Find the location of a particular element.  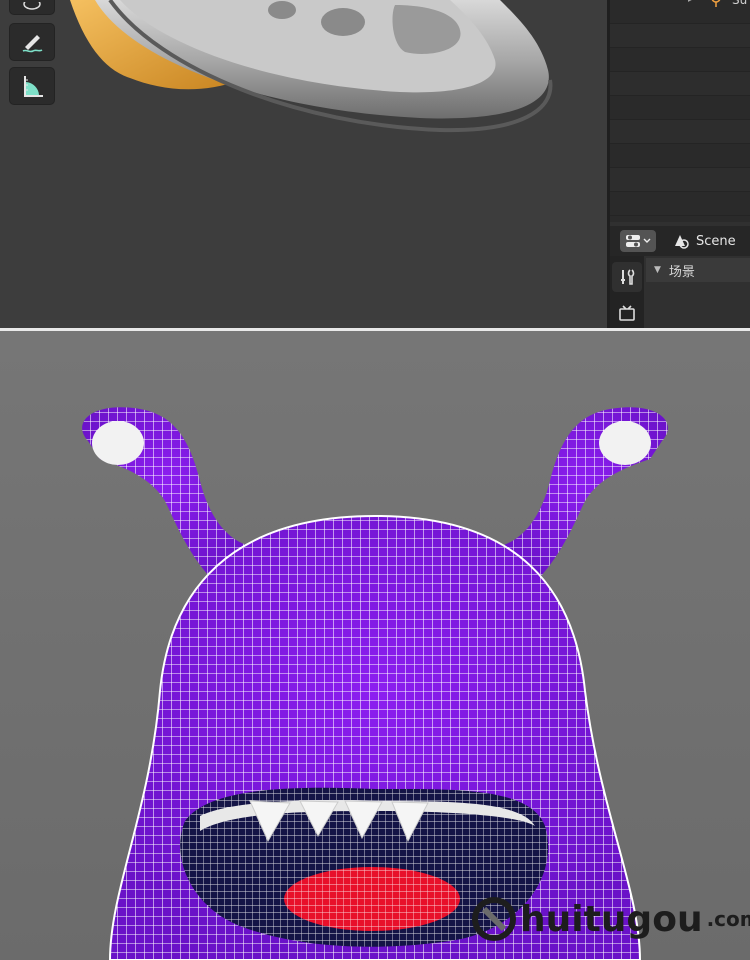

properties-editor: Scene ▼ 场景 is located at coordinates (680, 275).